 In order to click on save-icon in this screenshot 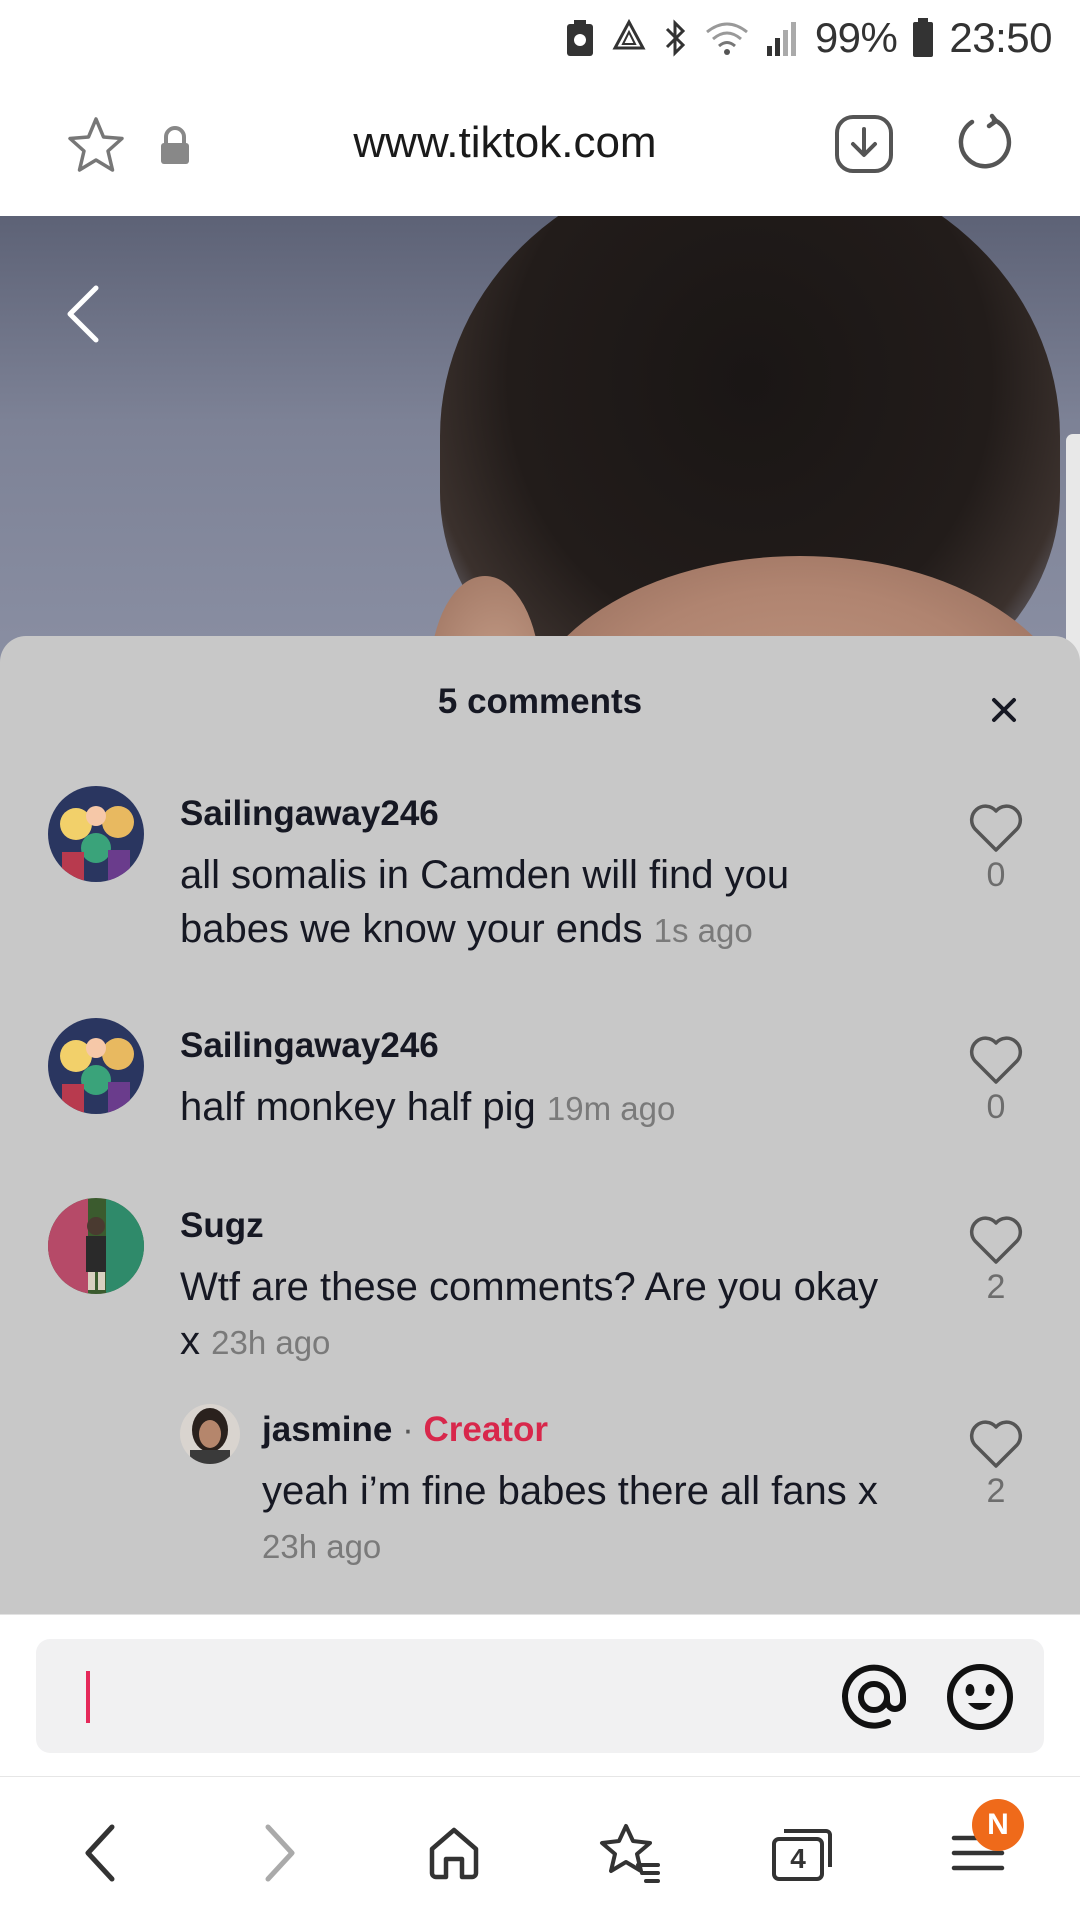, I will do `click(580, 38)`.